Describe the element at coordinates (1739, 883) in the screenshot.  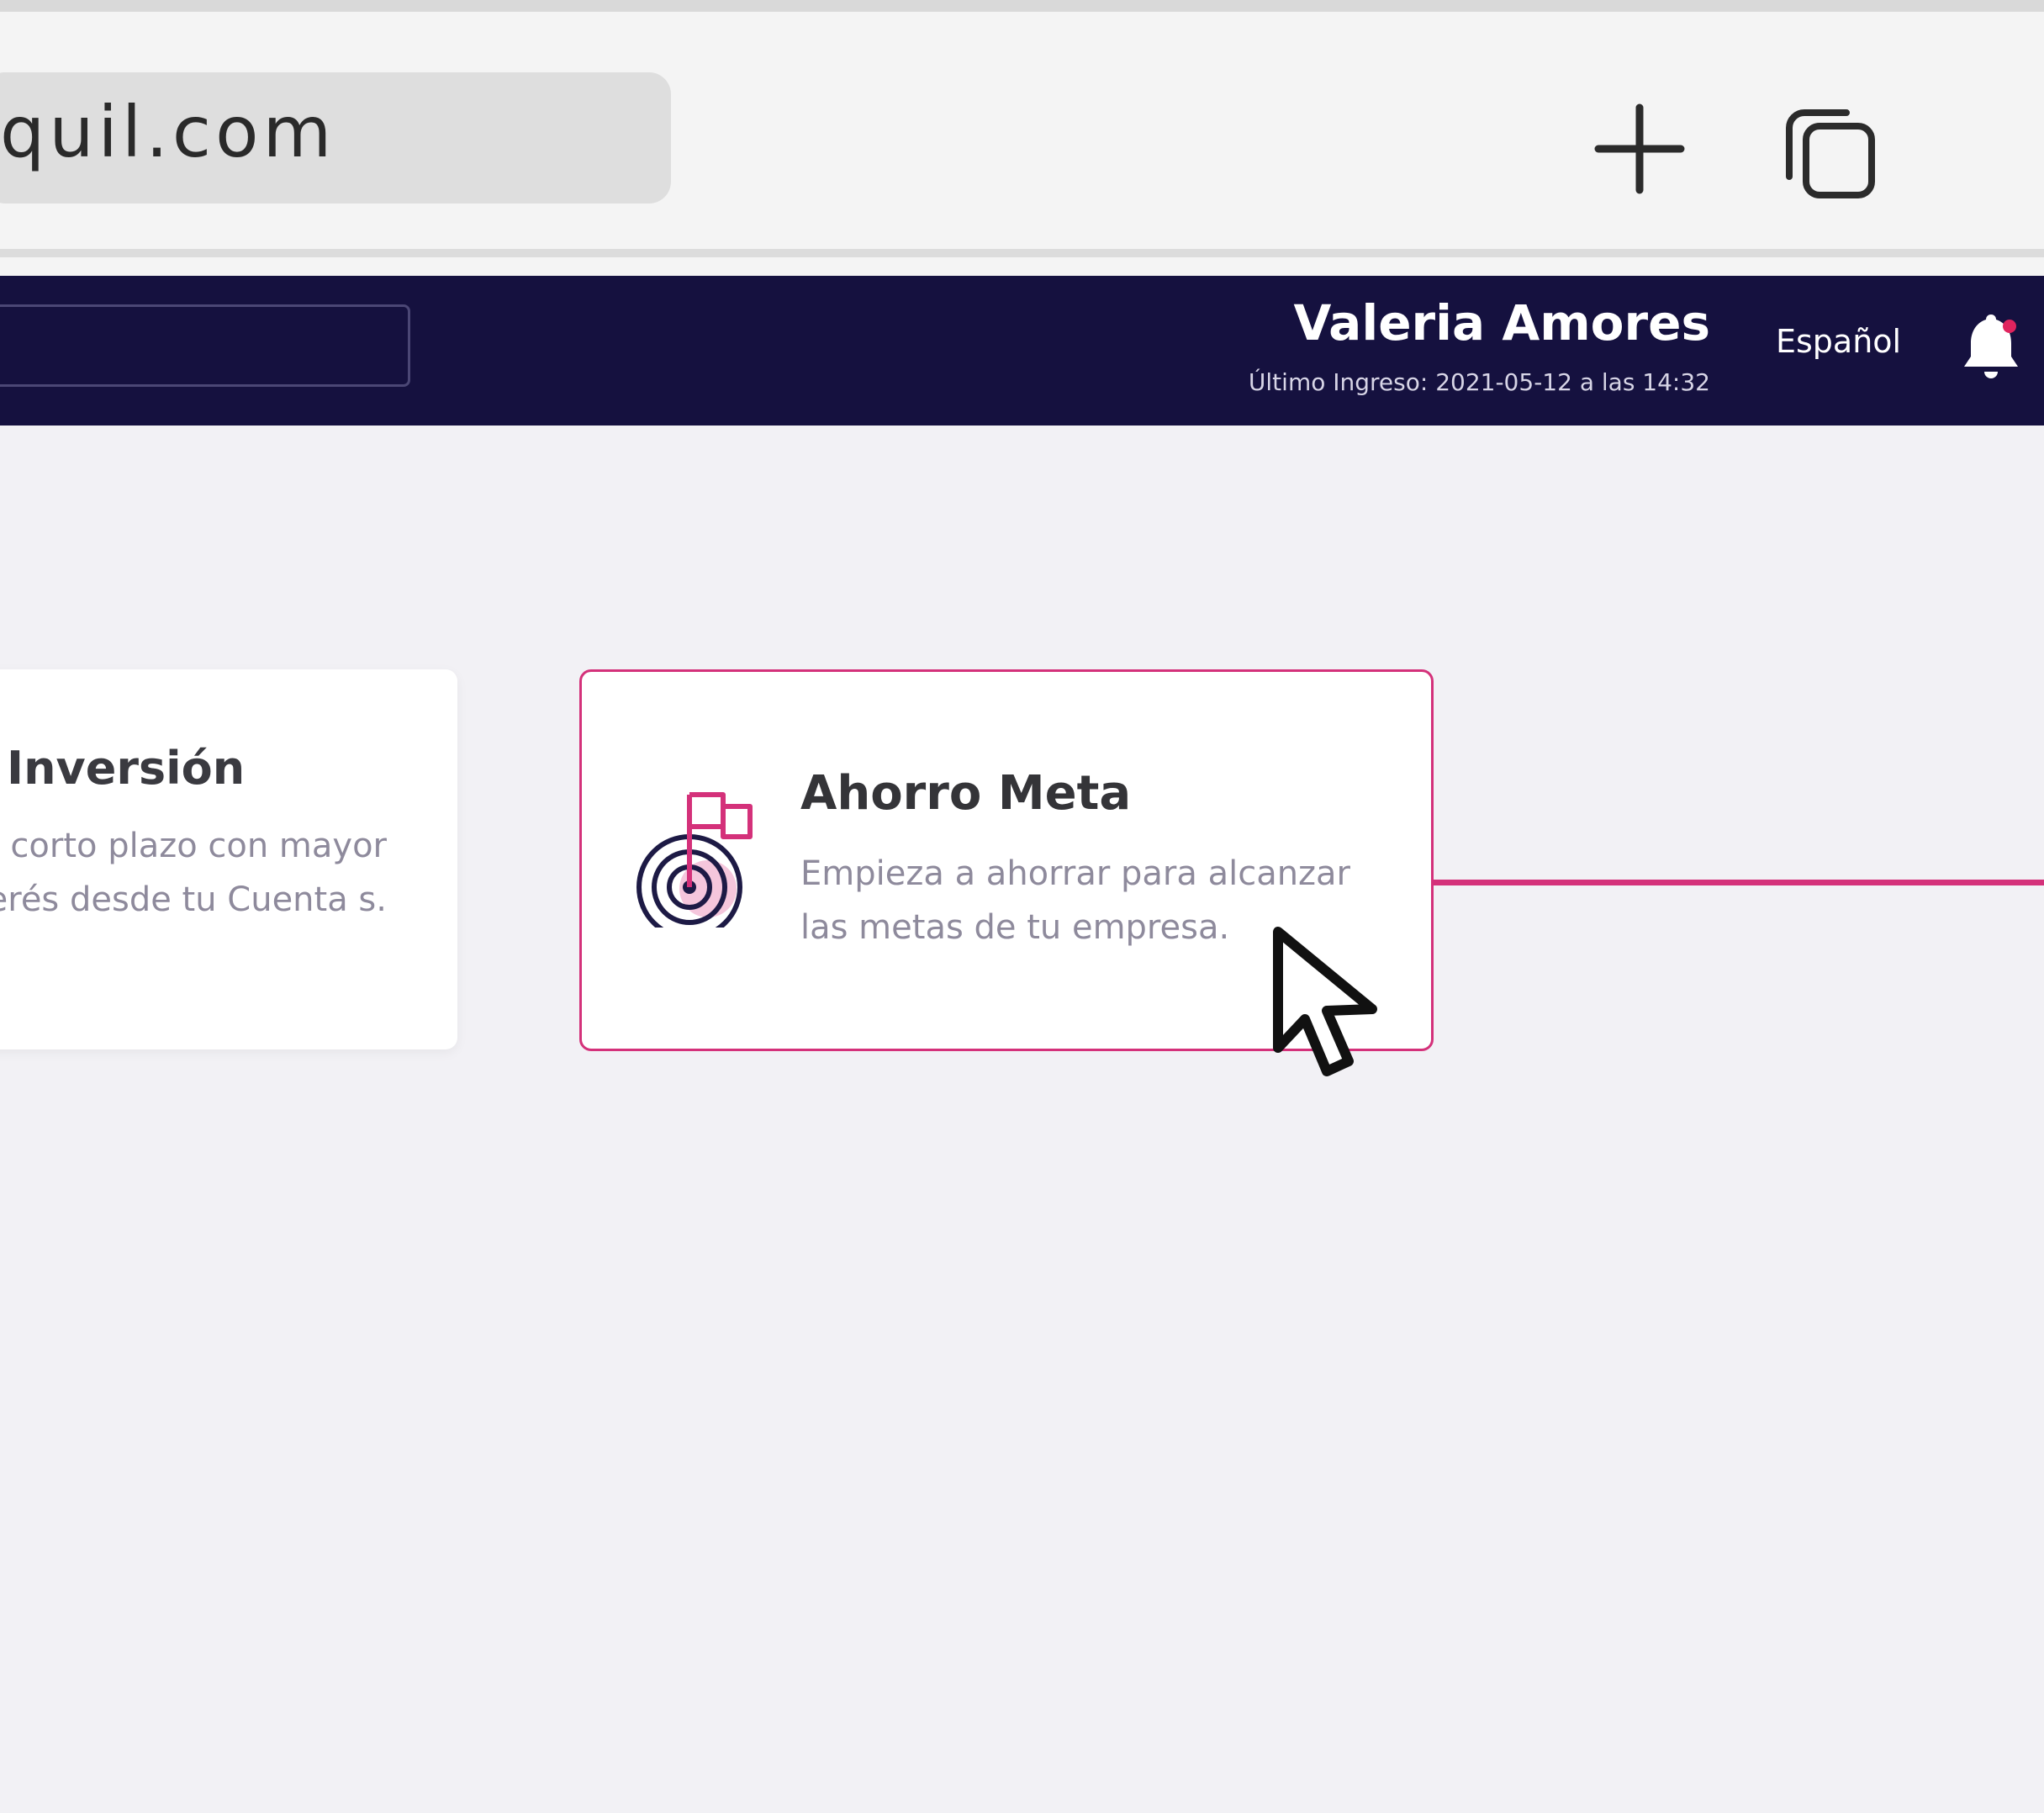
I see `connector-line` at that location.